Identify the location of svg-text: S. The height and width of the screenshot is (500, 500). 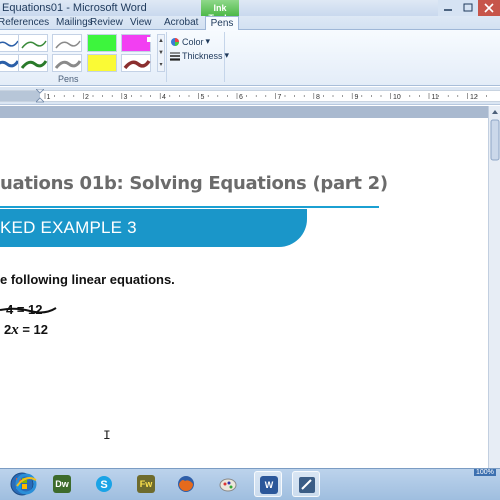
(103, 485).